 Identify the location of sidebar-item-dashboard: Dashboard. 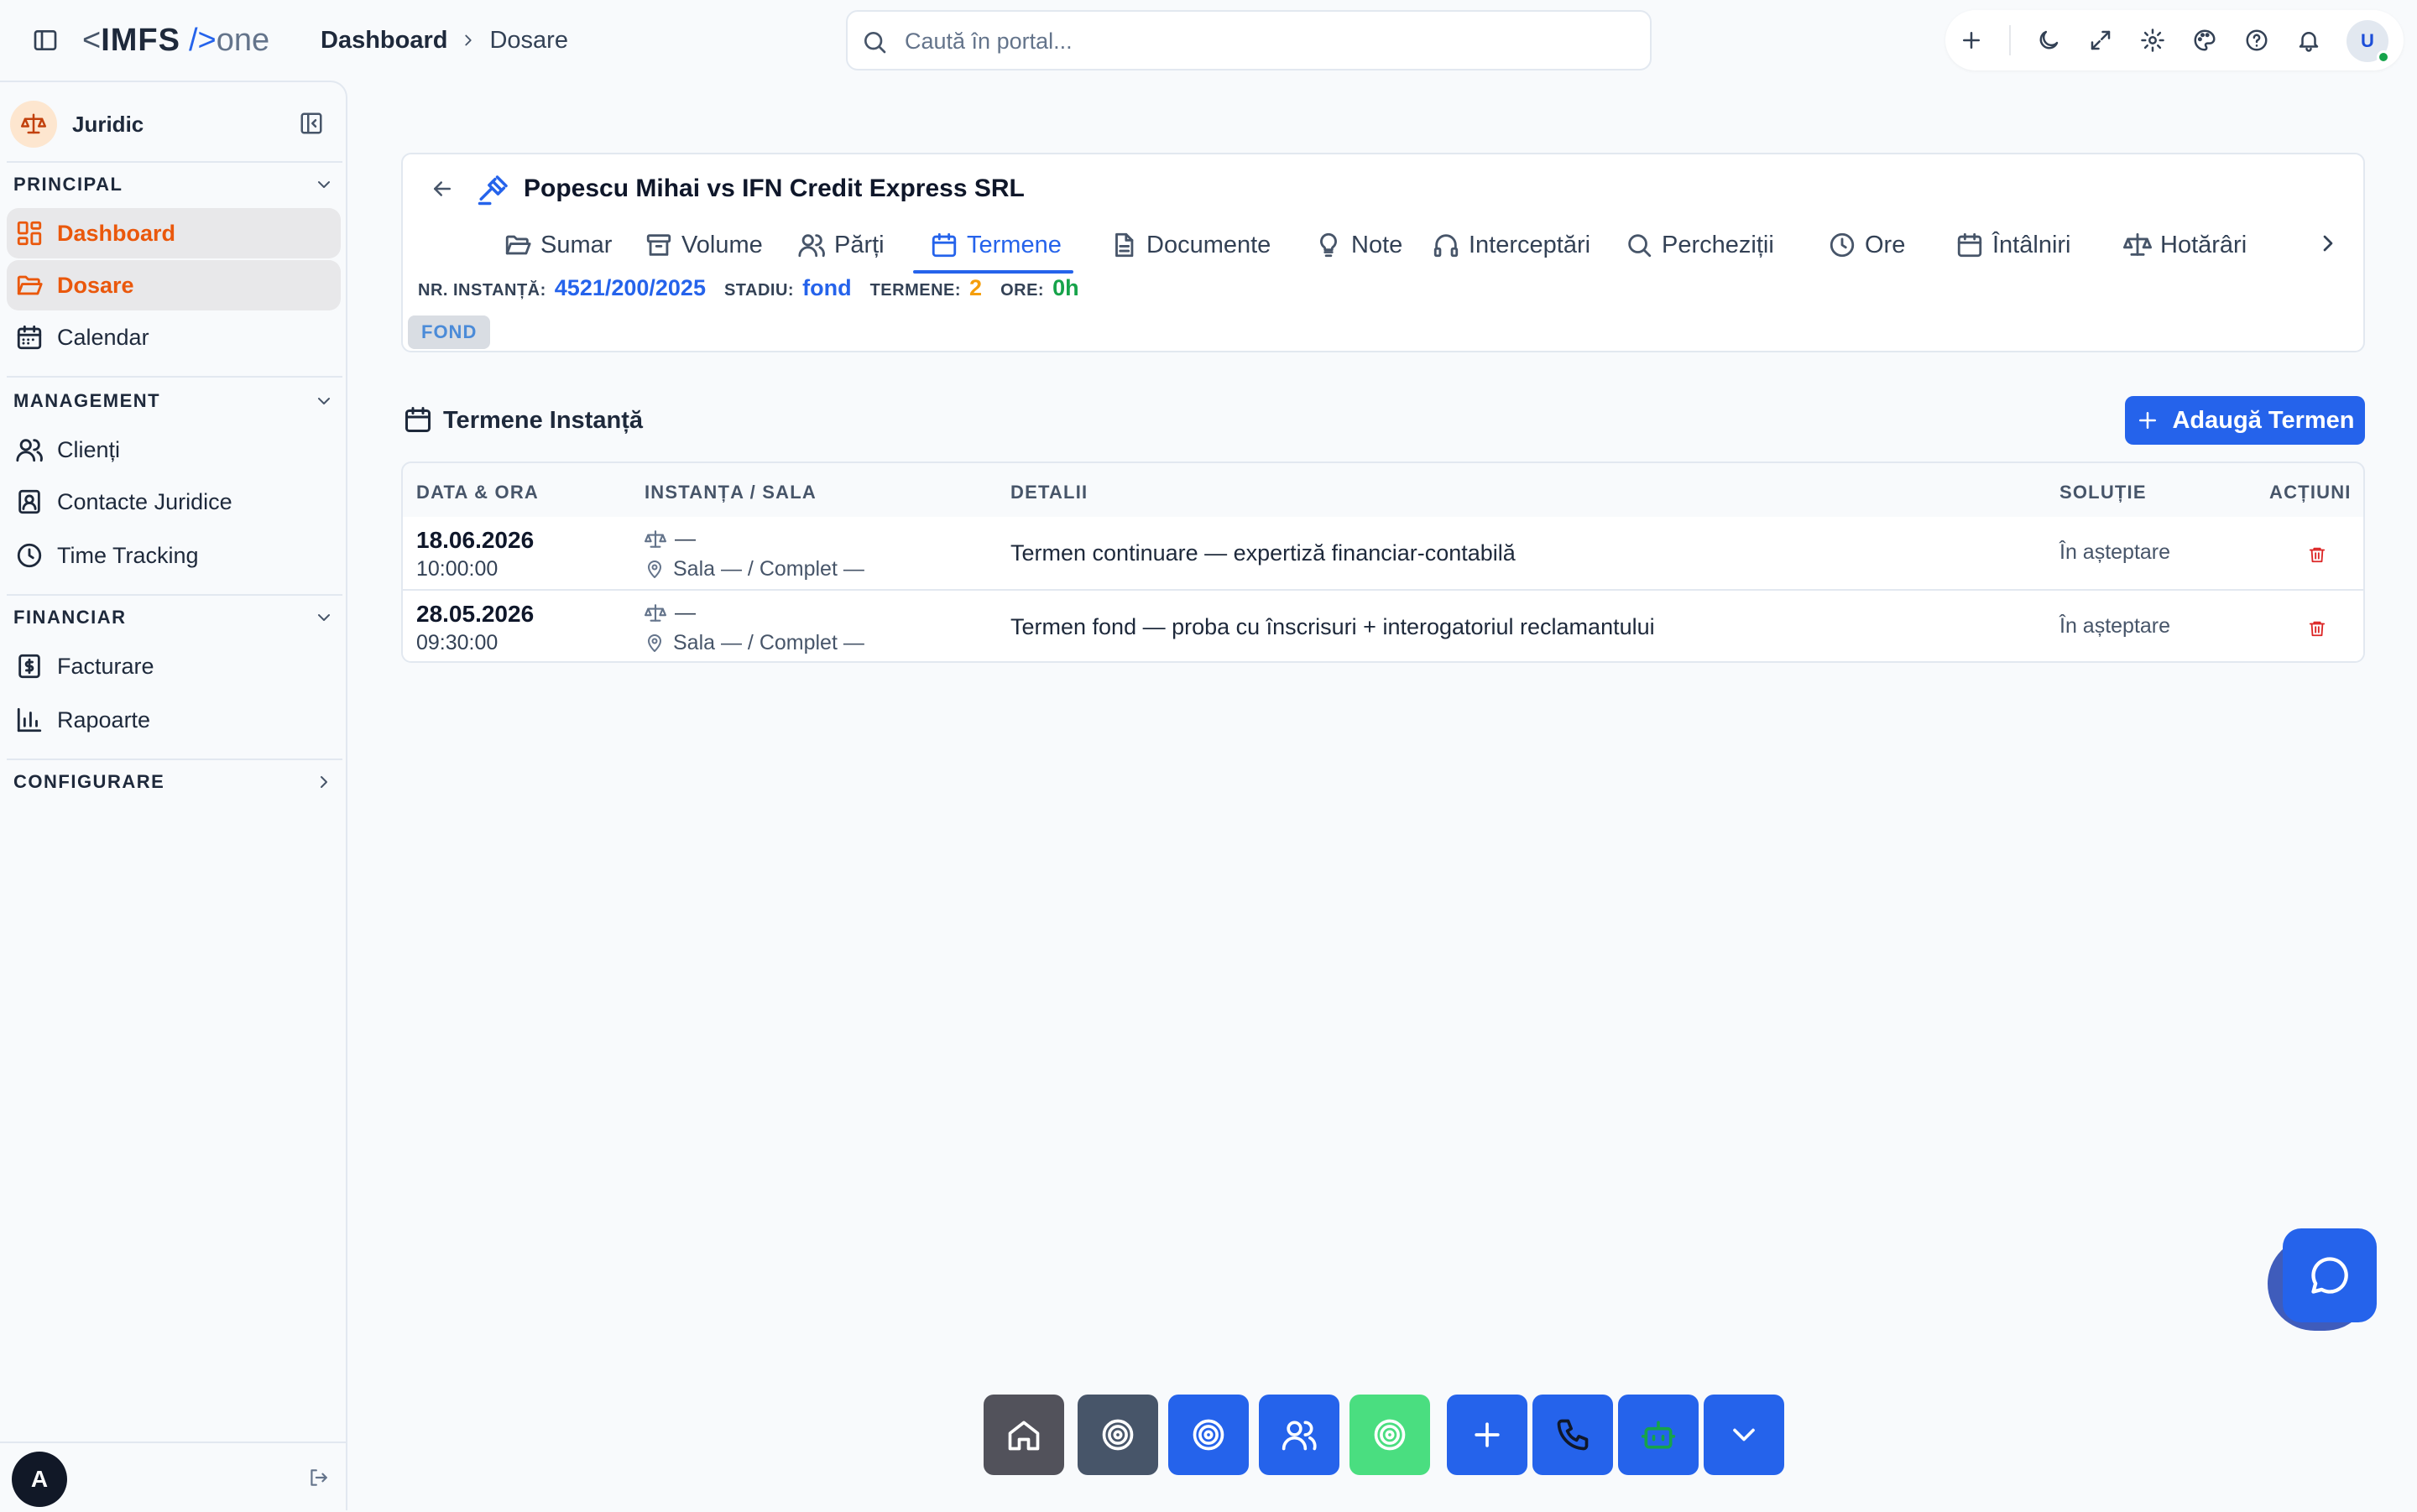
(174, 233).